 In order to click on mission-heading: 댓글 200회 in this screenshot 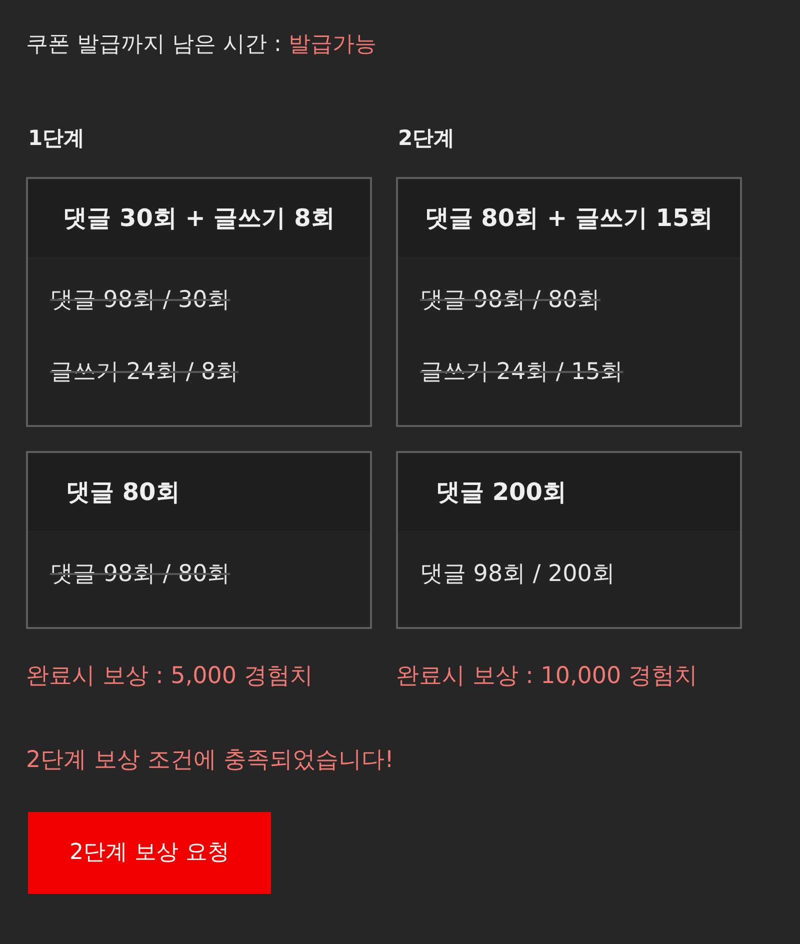, I will do `click(501, 492)`.